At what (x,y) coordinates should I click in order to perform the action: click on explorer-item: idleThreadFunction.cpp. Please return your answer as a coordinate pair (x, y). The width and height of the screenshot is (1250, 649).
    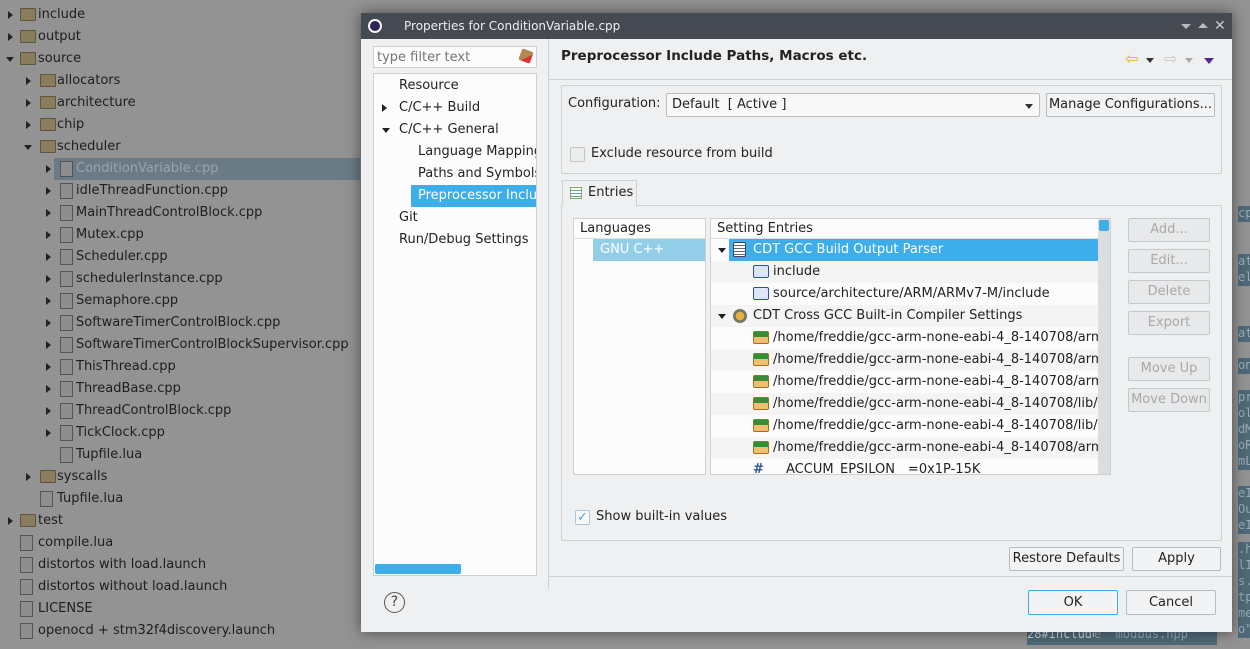
    Looking at the image, I should click on (180, 191).